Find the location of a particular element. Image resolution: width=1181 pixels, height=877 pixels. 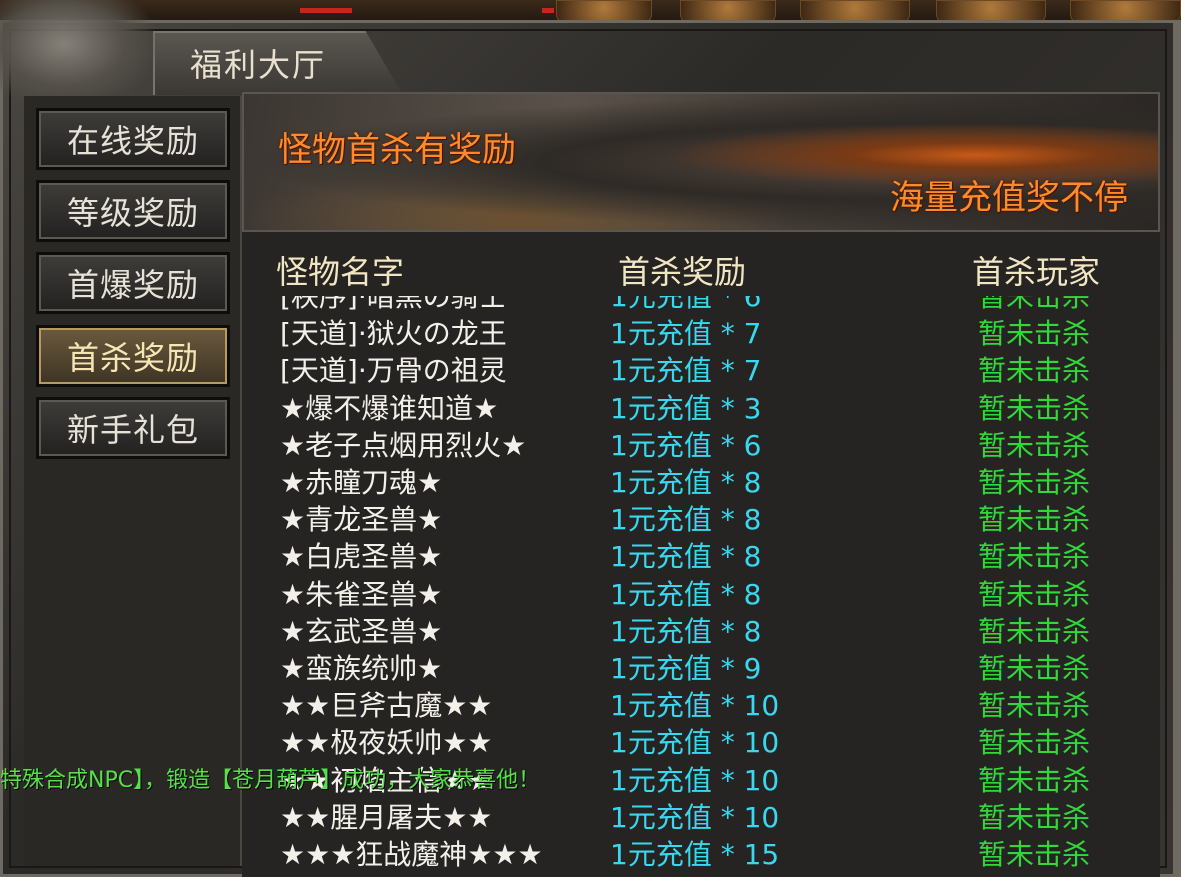

table-row: ★青龙圣兽★ 1元充值 * 8 暂未击杀 is located at coordinates (701, 519).